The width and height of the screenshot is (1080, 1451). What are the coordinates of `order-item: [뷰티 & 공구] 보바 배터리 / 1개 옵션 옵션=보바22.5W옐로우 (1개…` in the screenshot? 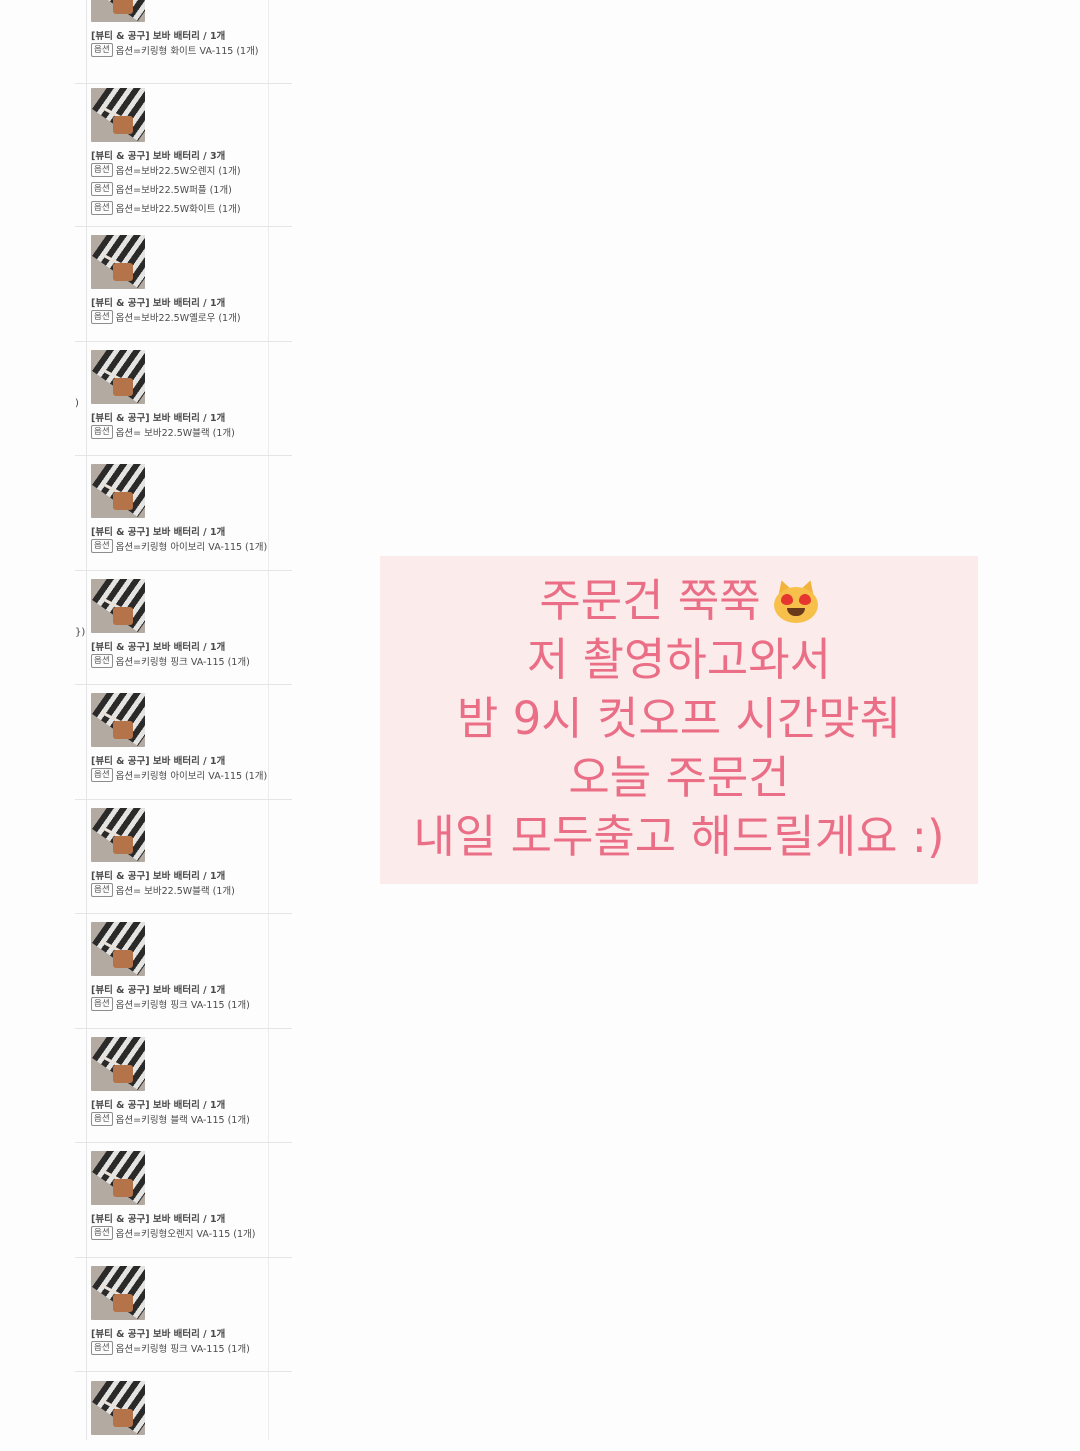 It's located at (183, 284).